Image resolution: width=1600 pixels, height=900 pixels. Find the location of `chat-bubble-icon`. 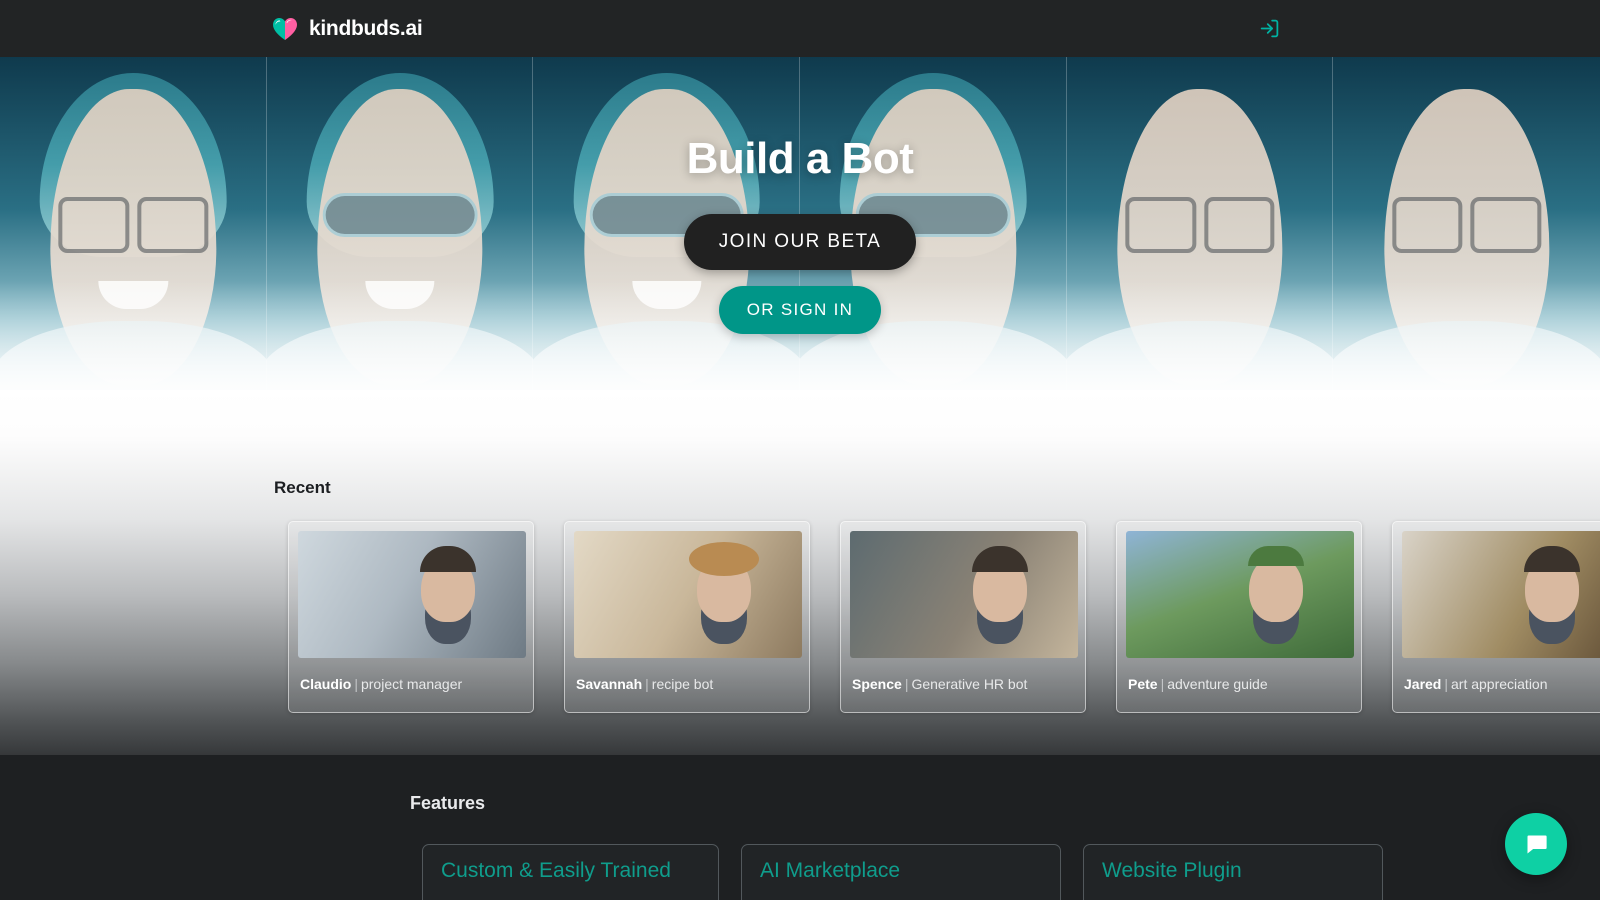

chat-bubble-icon is located at coordinates (1537, 844).